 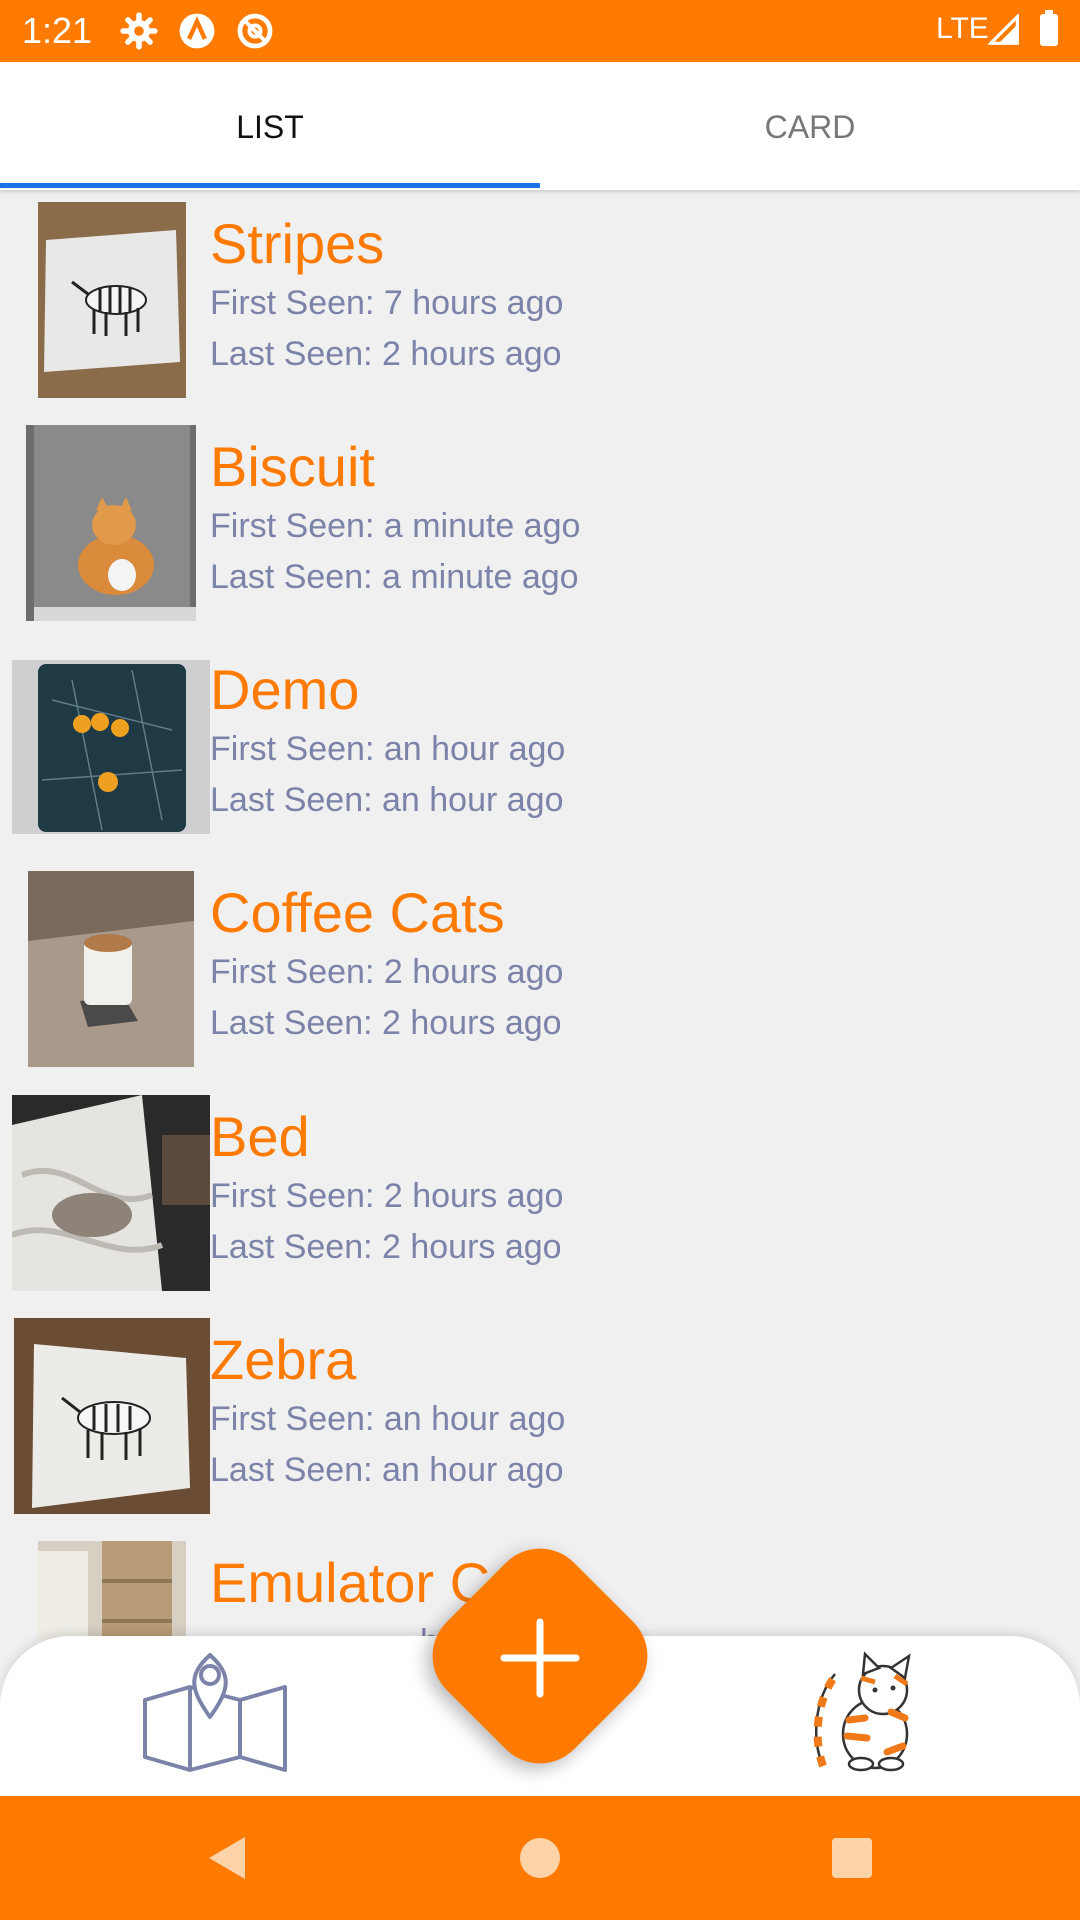 What do you see at coordinates (227, 1858) in the screenshot?
I see `back-icon` at bounding box center [227, 1858].